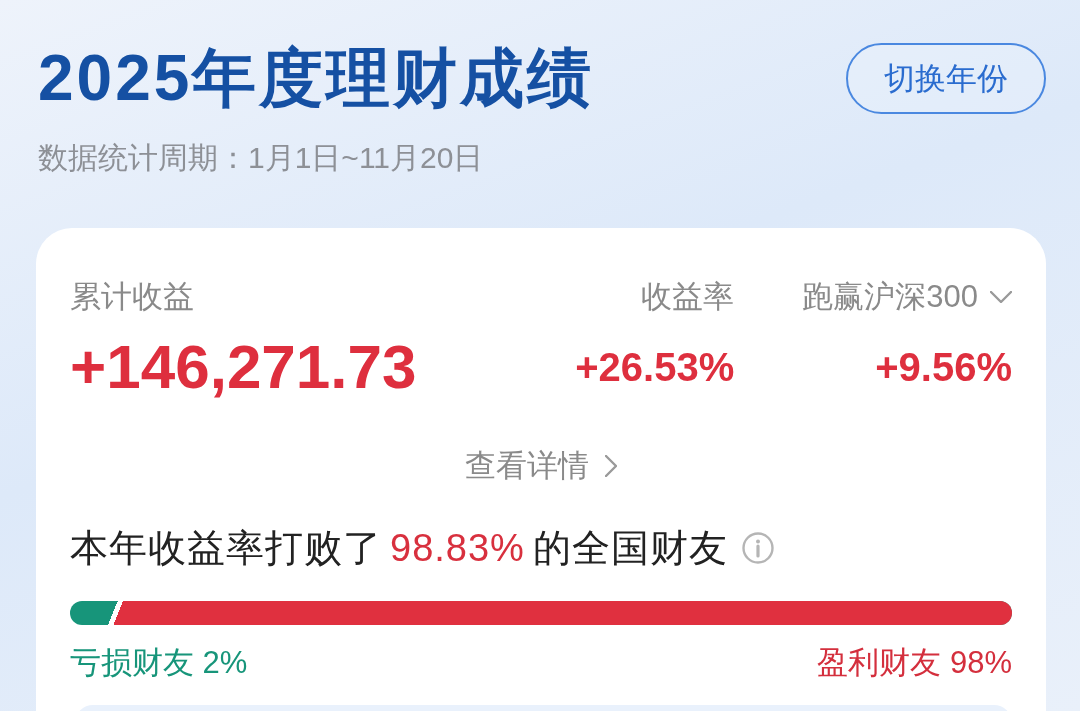 The image size is (1080, 711). I want to click on info-icon, so click(757, 548).